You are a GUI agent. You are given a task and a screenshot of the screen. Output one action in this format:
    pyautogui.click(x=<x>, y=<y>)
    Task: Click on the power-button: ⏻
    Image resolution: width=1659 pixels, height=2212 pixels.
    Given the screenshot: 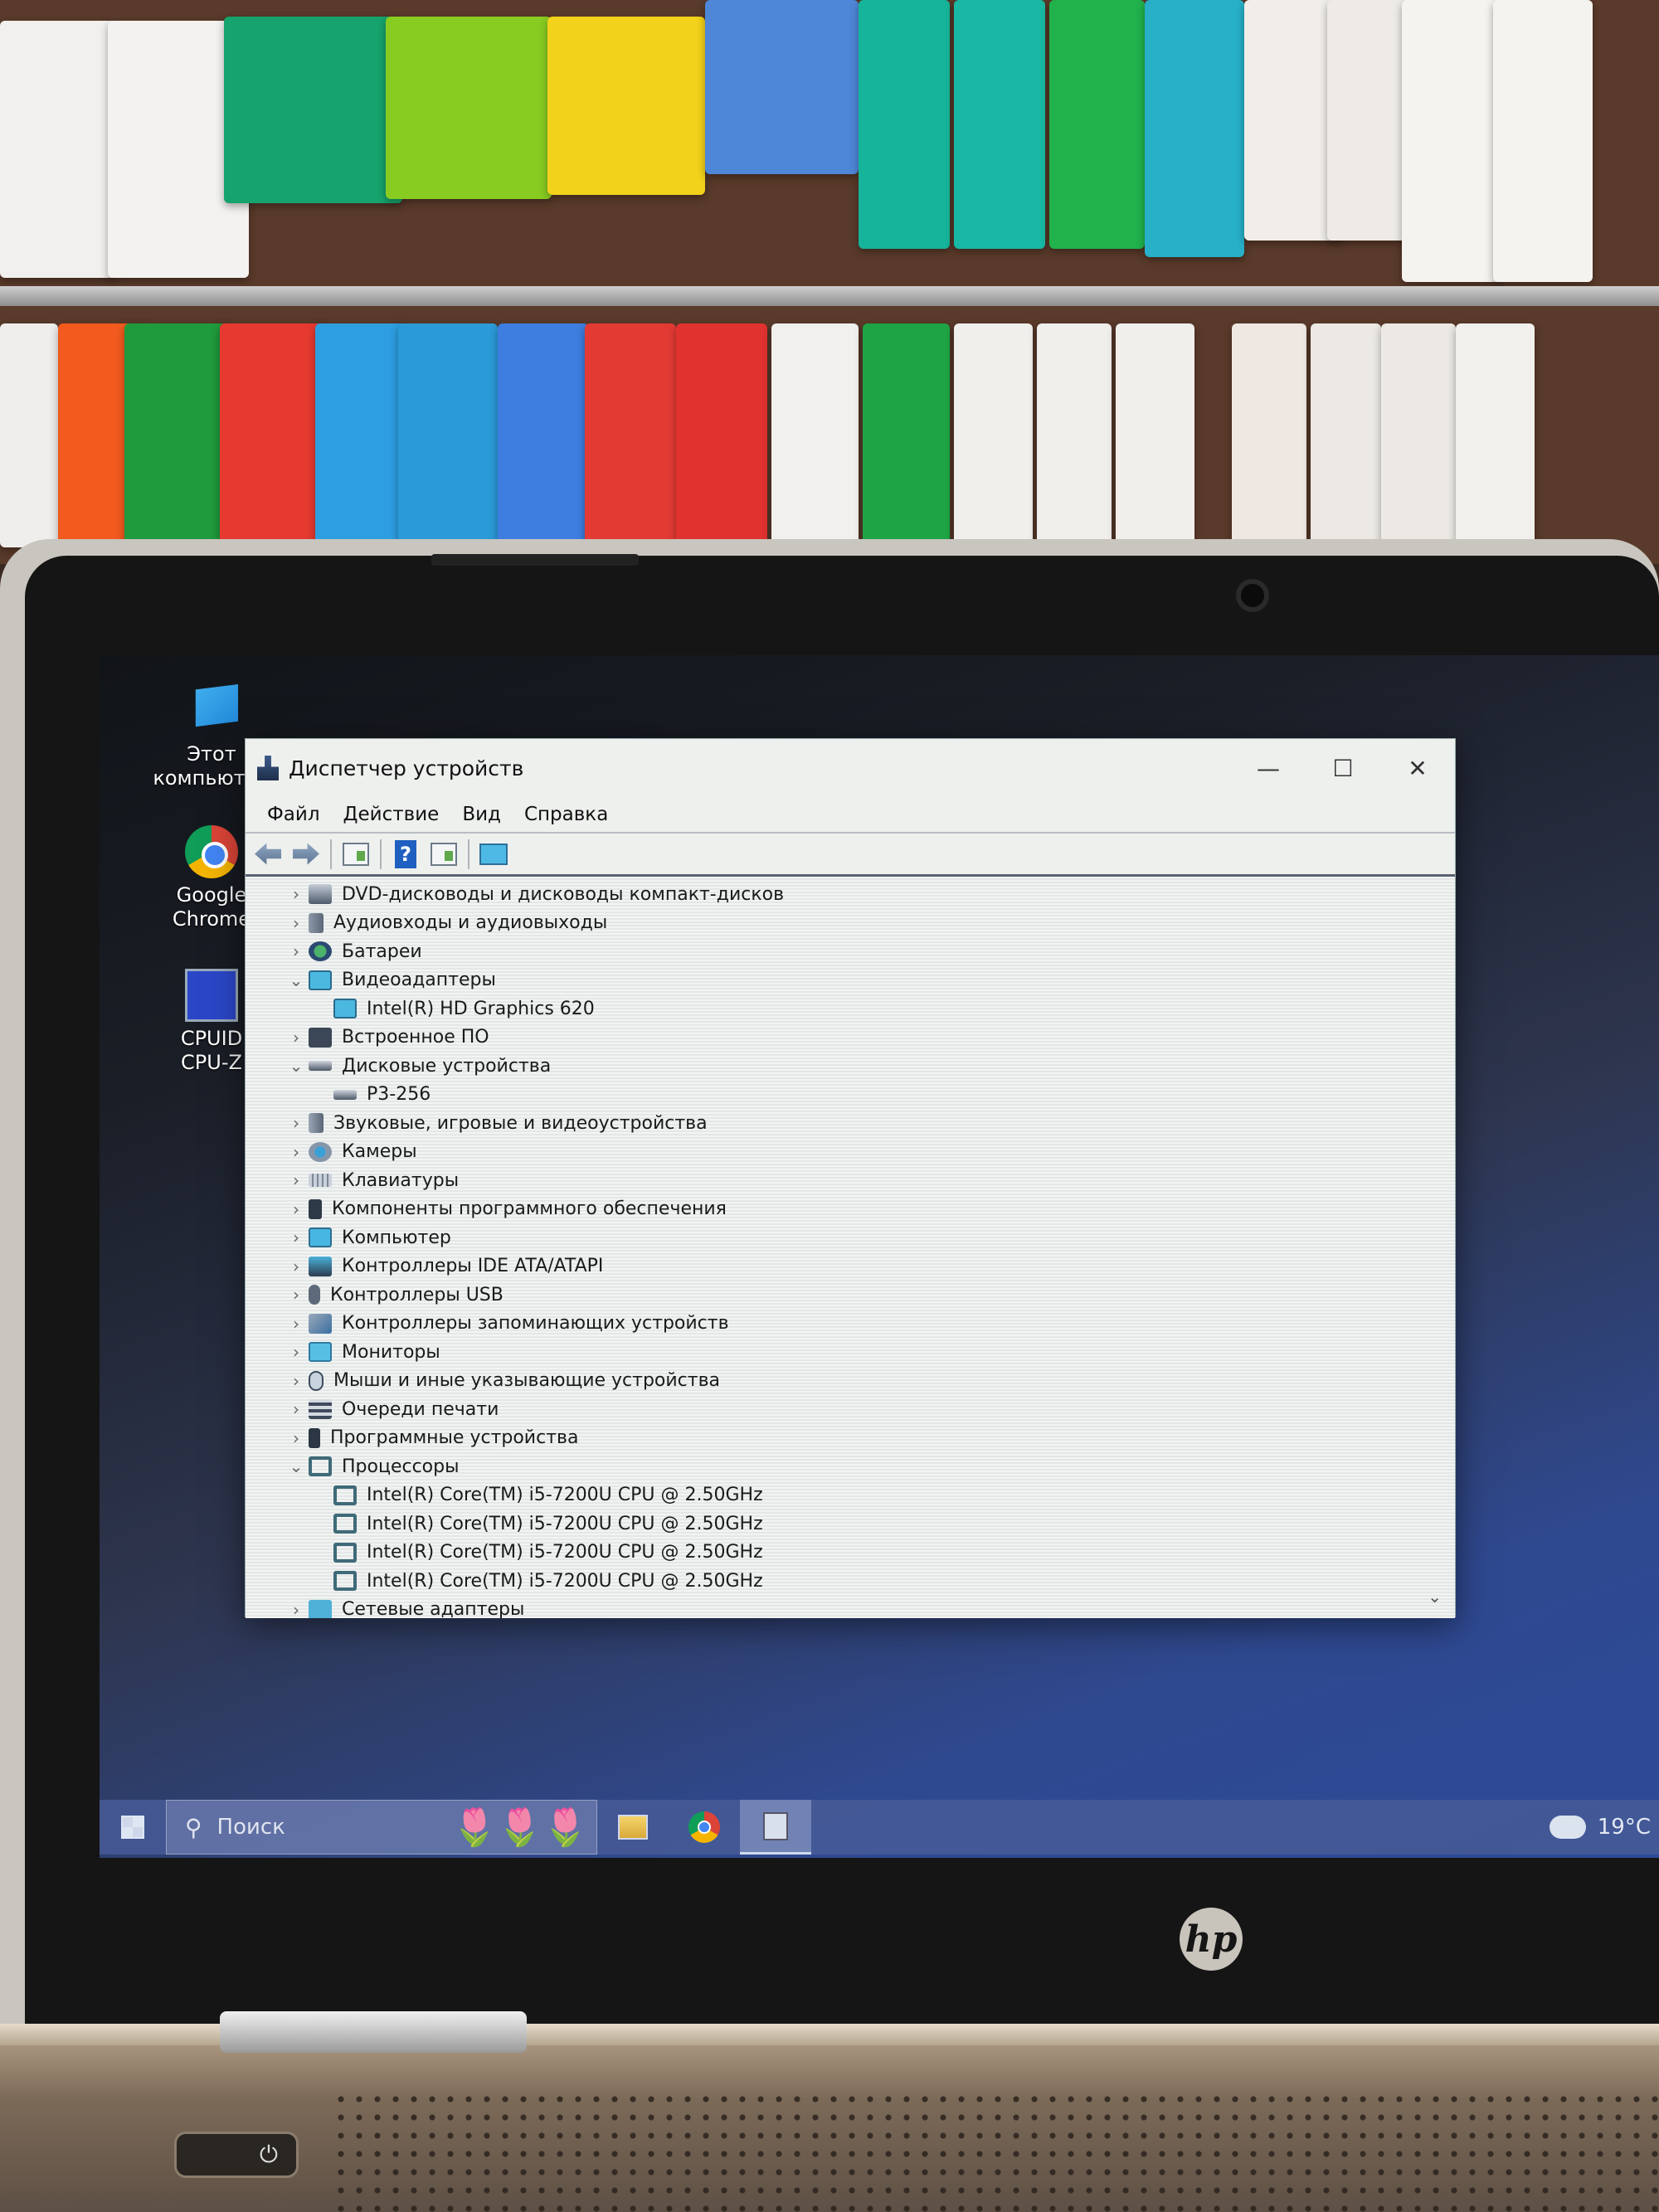 What is the action you would take?
    pyautogui.click(x=236, y=2155)
    